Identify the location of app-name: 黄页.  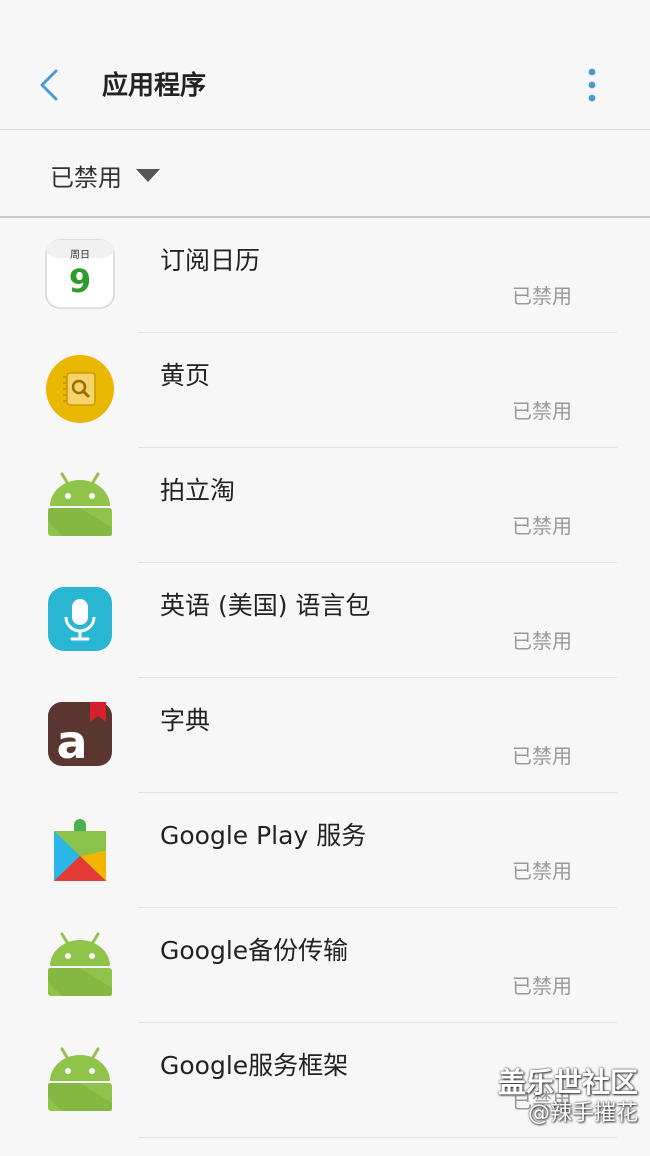
(185, 375).